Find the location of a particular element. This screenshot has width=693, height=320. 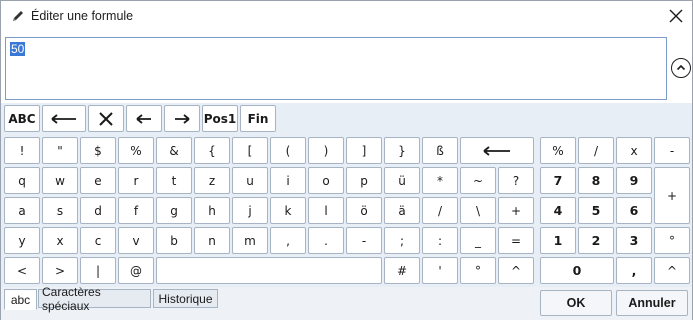

numpad-key: % is located at coordinates (558, 150).